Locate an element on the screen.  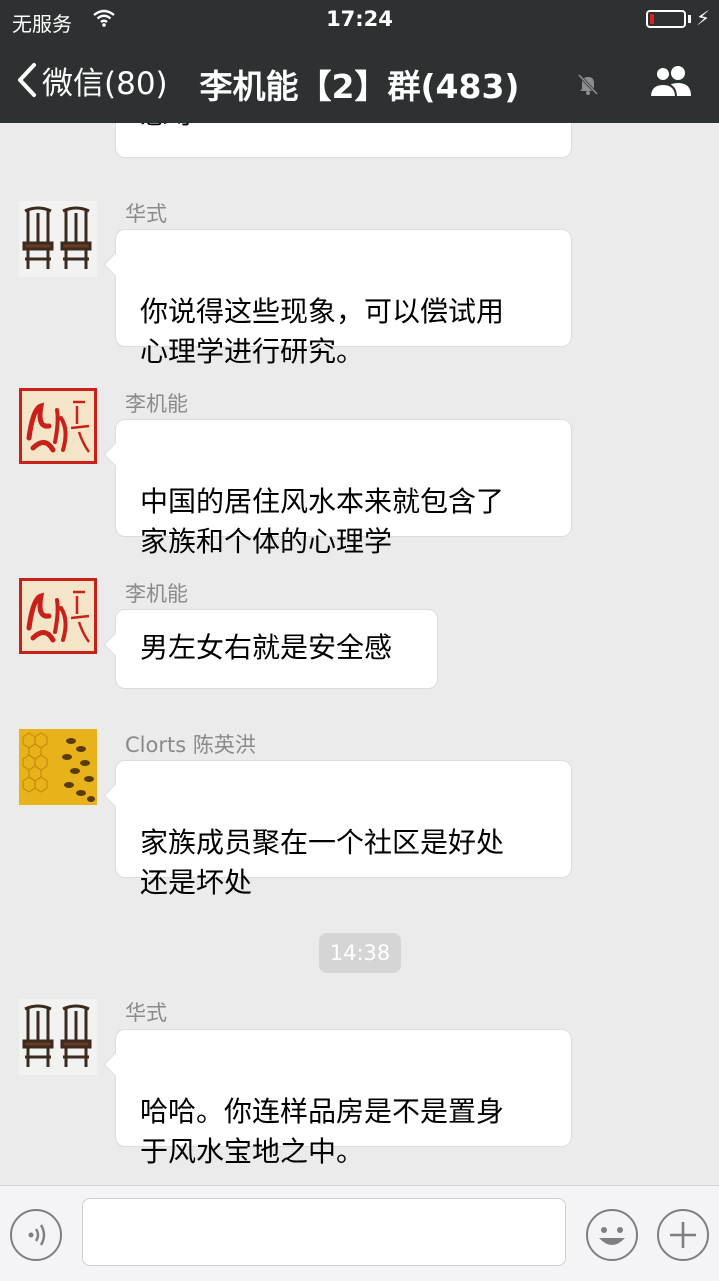
voice-button is located at coordinates (36, 1237).